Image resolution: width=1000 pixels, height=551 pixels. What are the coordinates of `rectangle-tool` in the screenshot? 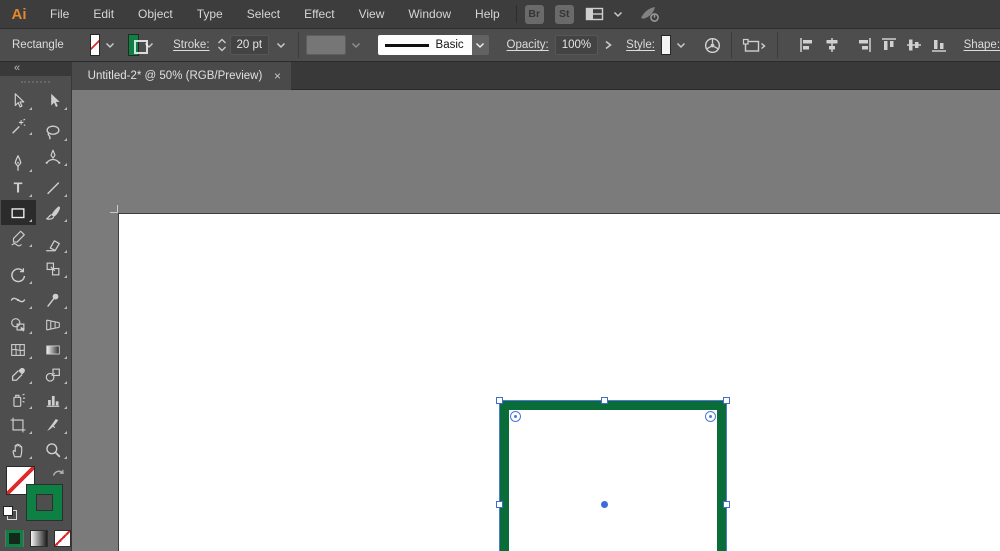 It's located at (18, 212).